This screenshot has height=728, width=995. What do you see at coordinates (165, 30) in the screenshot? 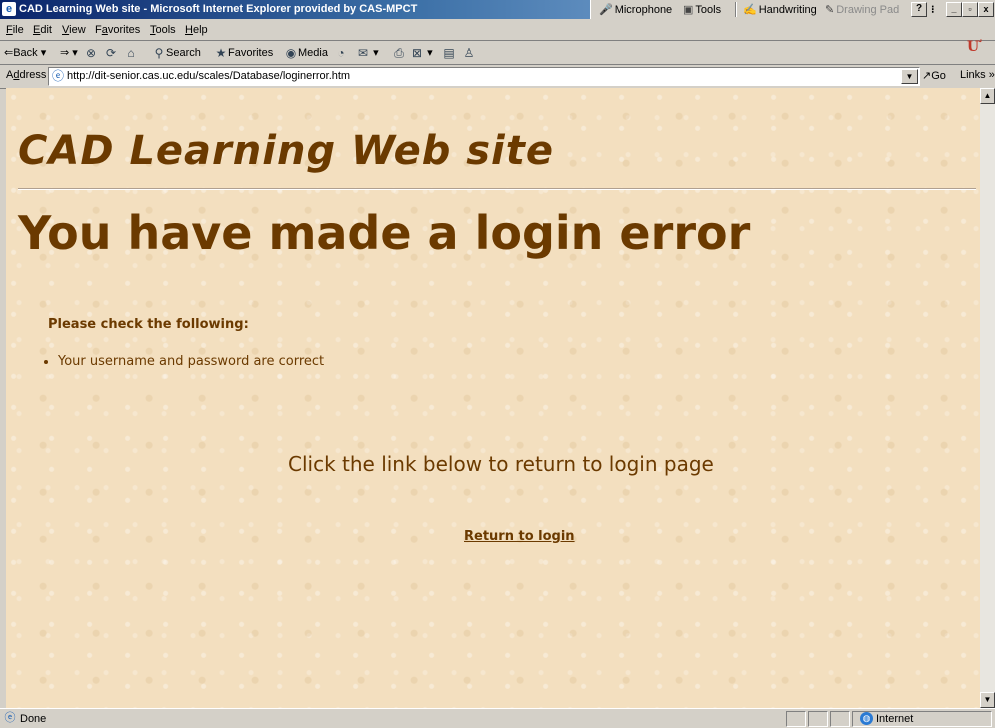
I see `menu-tools-label: ools` at bounding box center [165, 30].